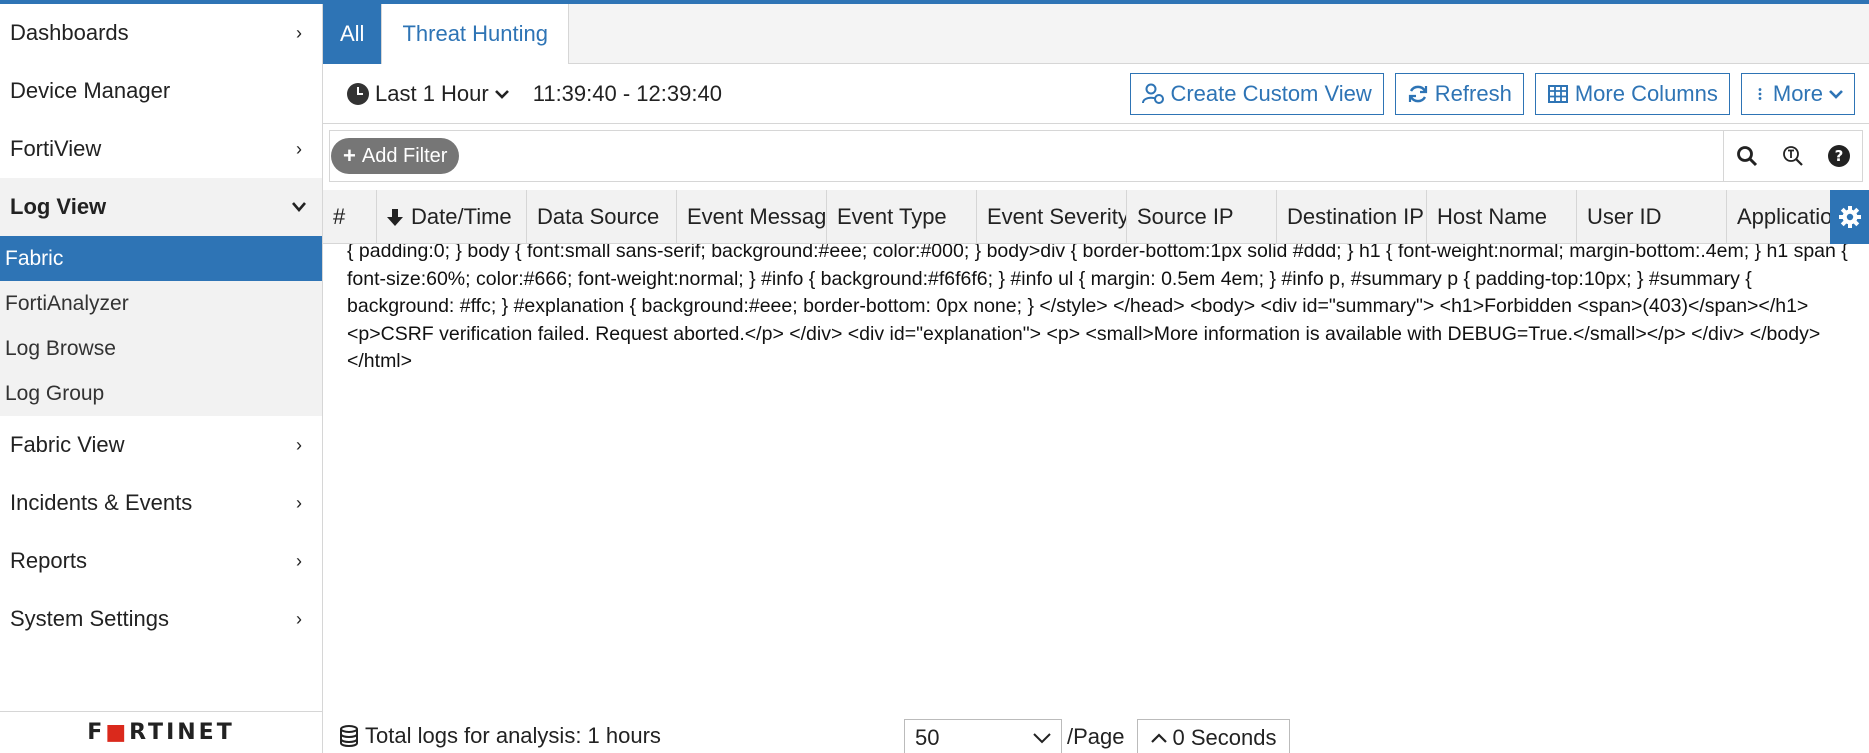  Describe the element at coordinates (432, 93) in the screenshot. I see `time-period-label: Last 1 Hour` at that location.